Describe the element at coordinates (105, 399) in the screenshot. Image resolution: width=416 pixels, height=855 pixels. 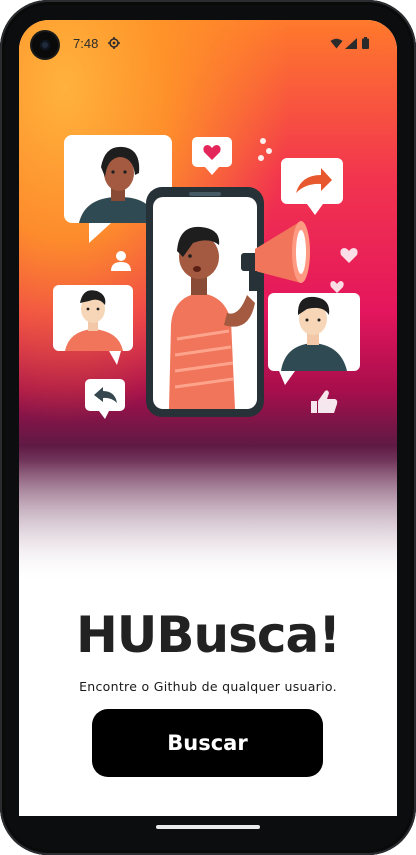
I see `reply-bubble` at that location.